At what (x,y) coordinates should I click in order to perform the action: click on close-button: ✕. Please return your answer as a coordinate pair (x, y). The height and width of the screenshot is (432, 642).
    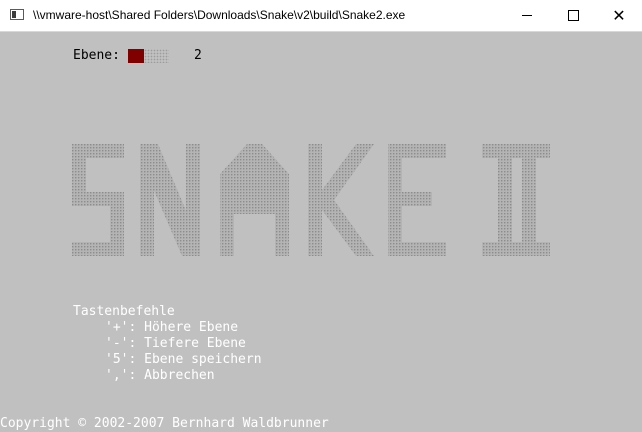
    Looking at the image, I should click on (619, 15).